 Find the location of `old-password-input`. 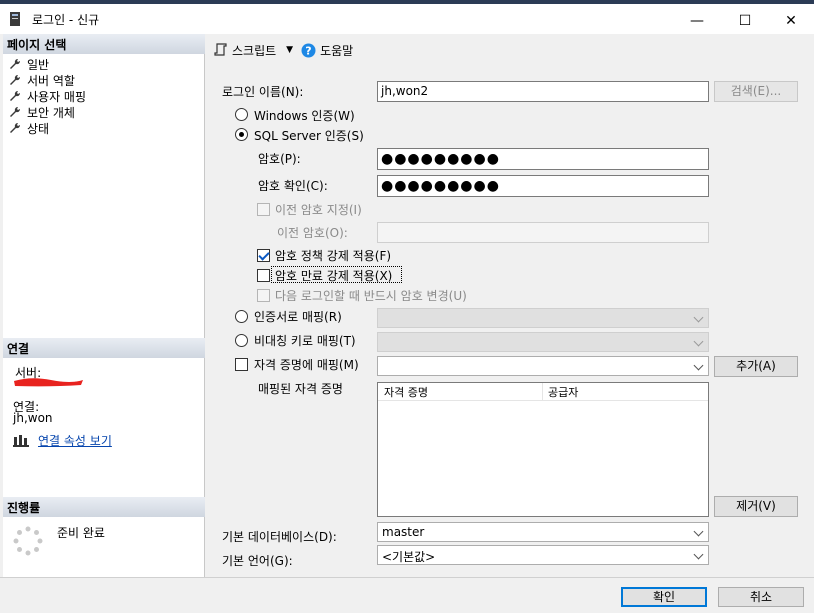

old-password-input is located at coordinates (543, 232).